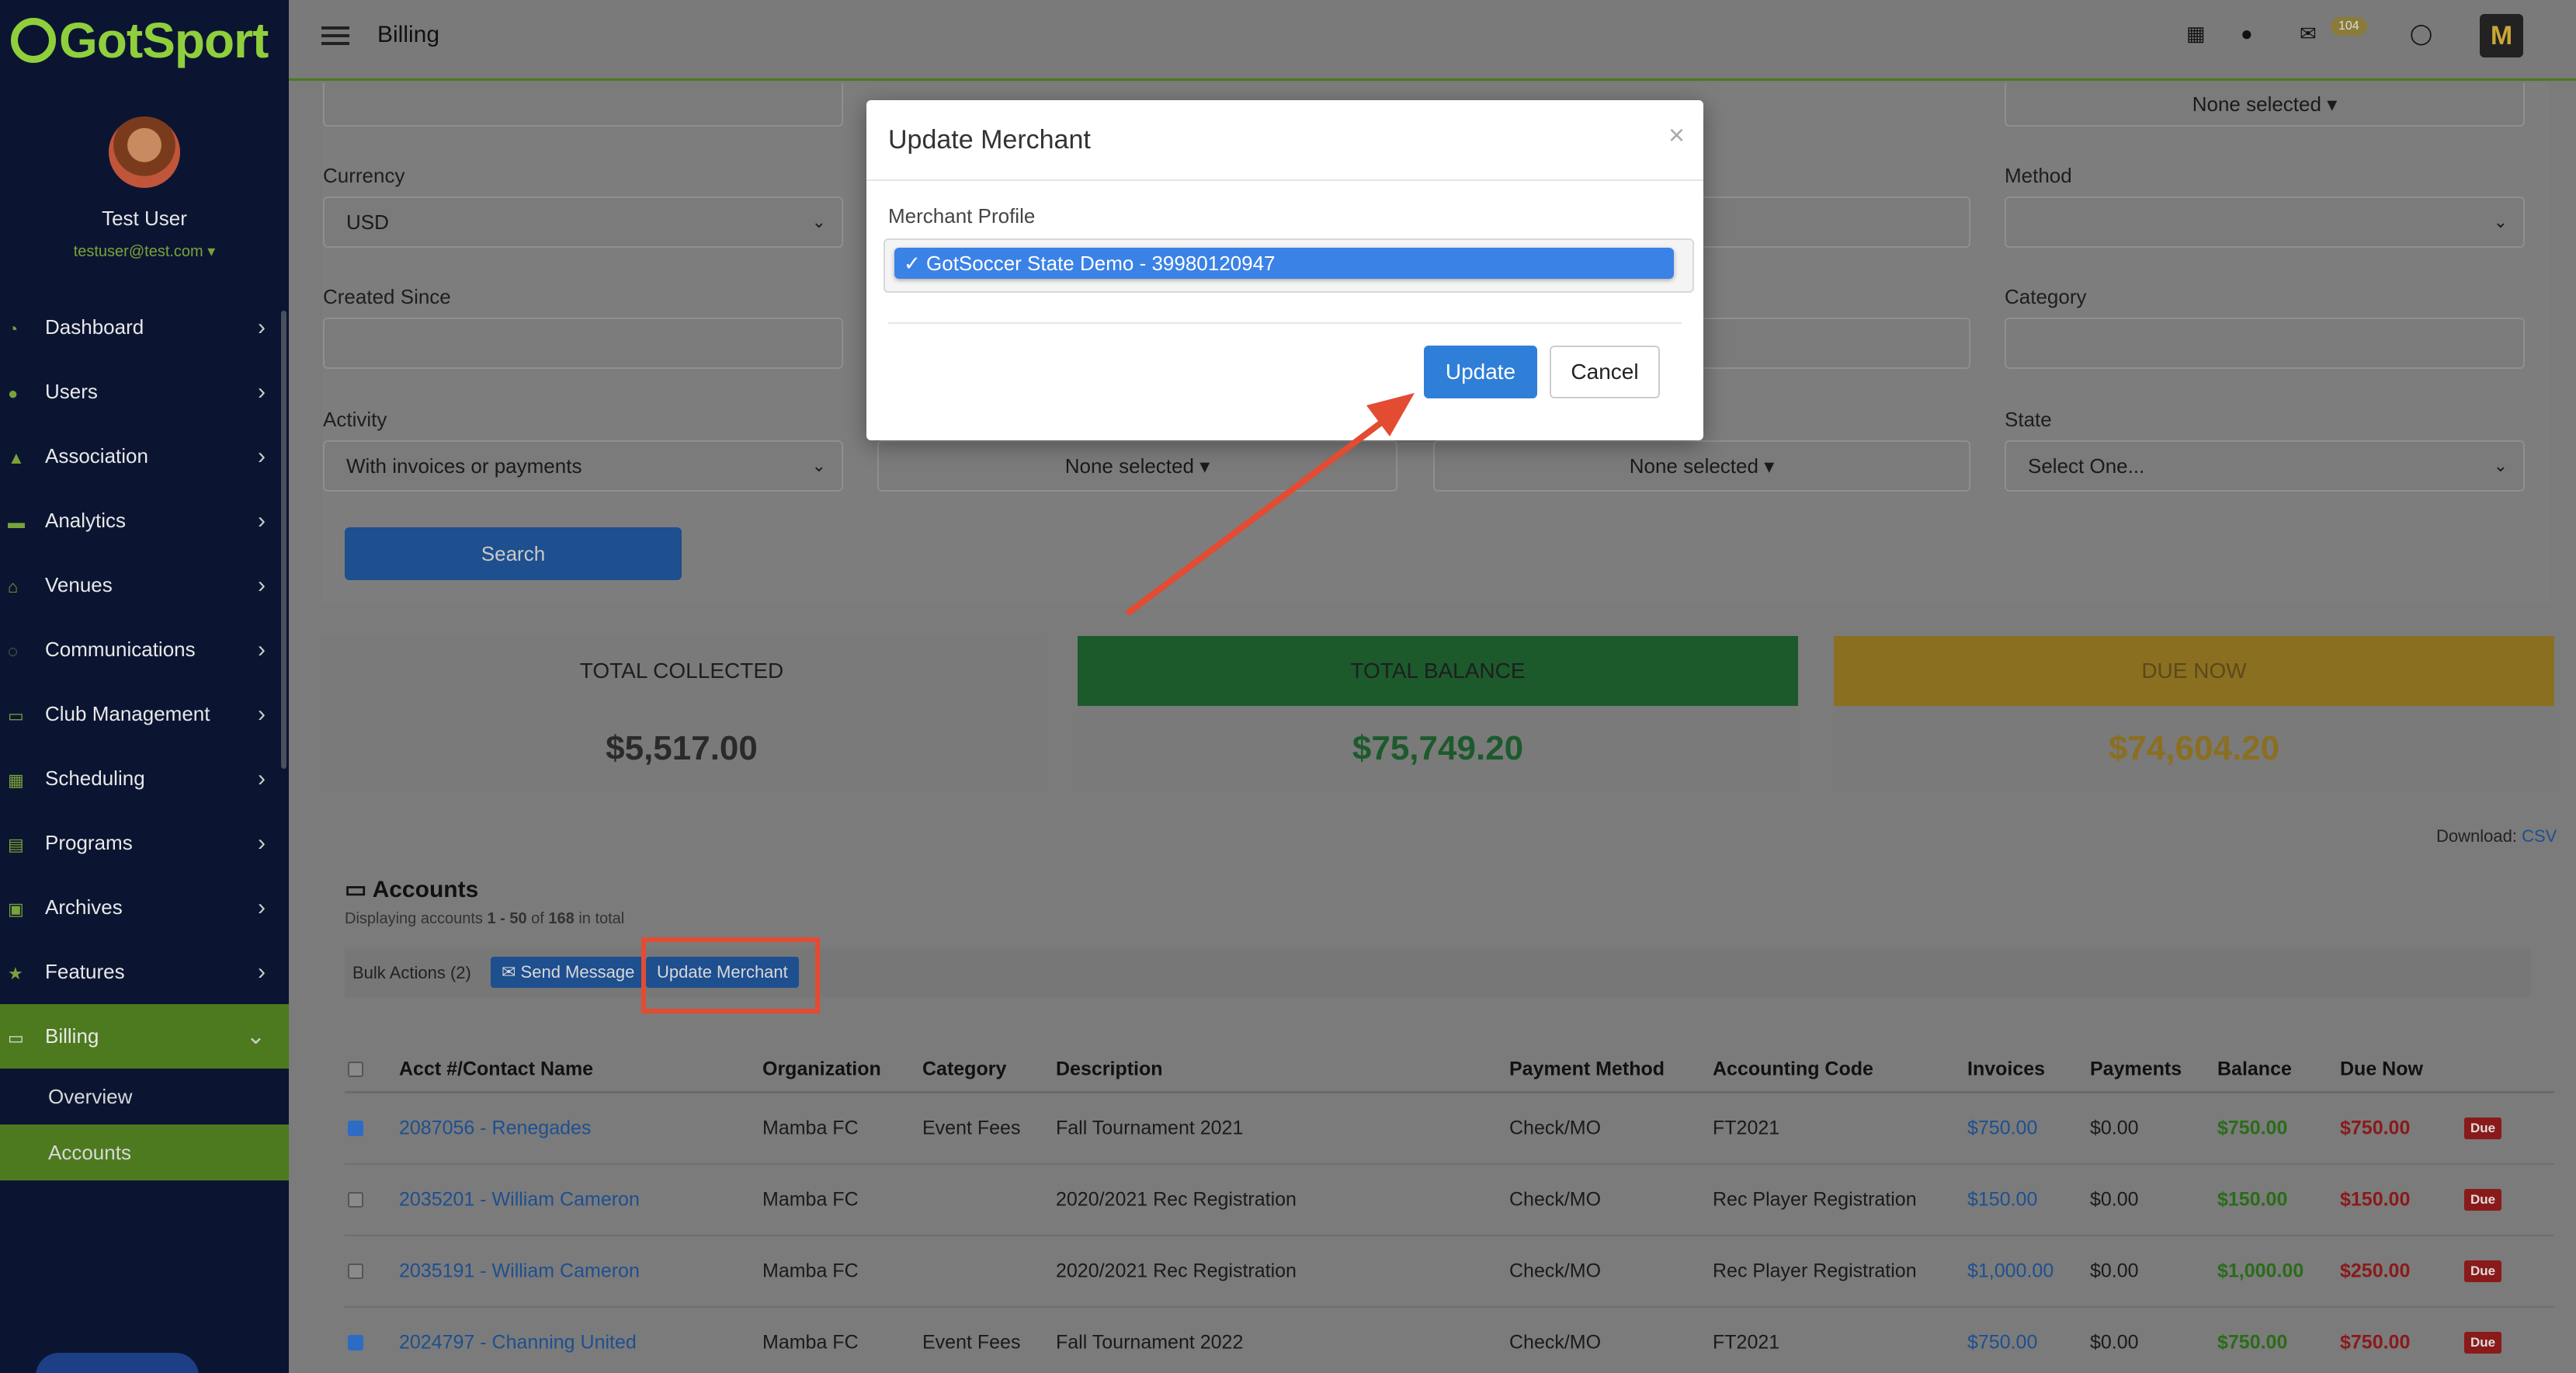 The height and width of the screenshot is (1373, 2576). I want to click on payment-method-cell: Check/MO, so click(1555, 1271).